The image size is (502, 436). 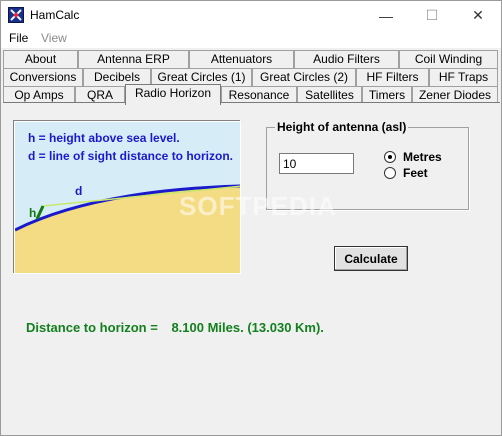 I want to click on result-label: Distance to horizon =, so click(x=92, y=327).